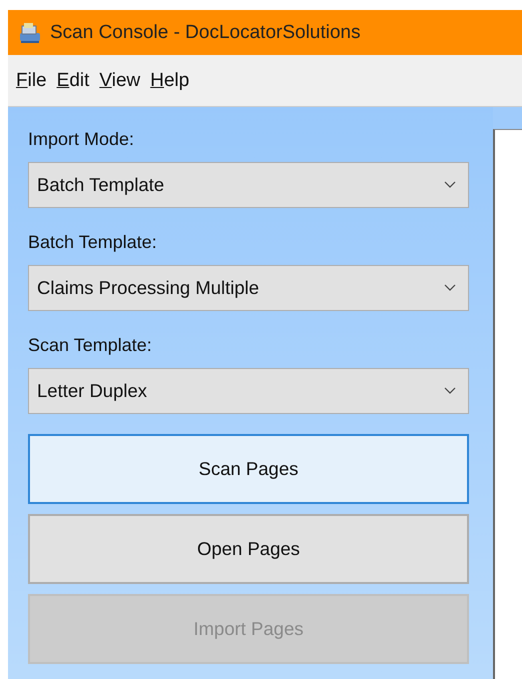  I want to click on dropdown: Letter Duplex, so click(248, 391).